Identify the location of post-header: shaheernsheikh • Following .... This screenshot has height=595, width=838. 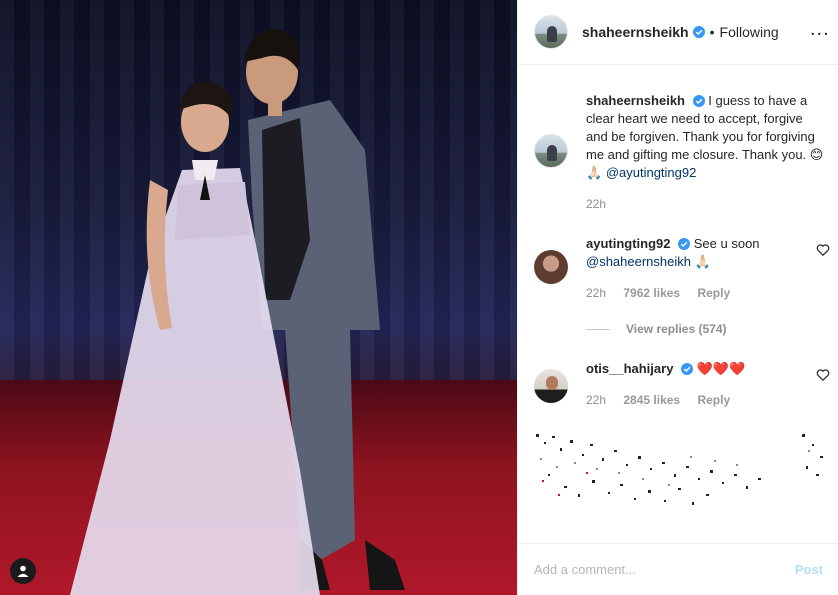
(678, 32).